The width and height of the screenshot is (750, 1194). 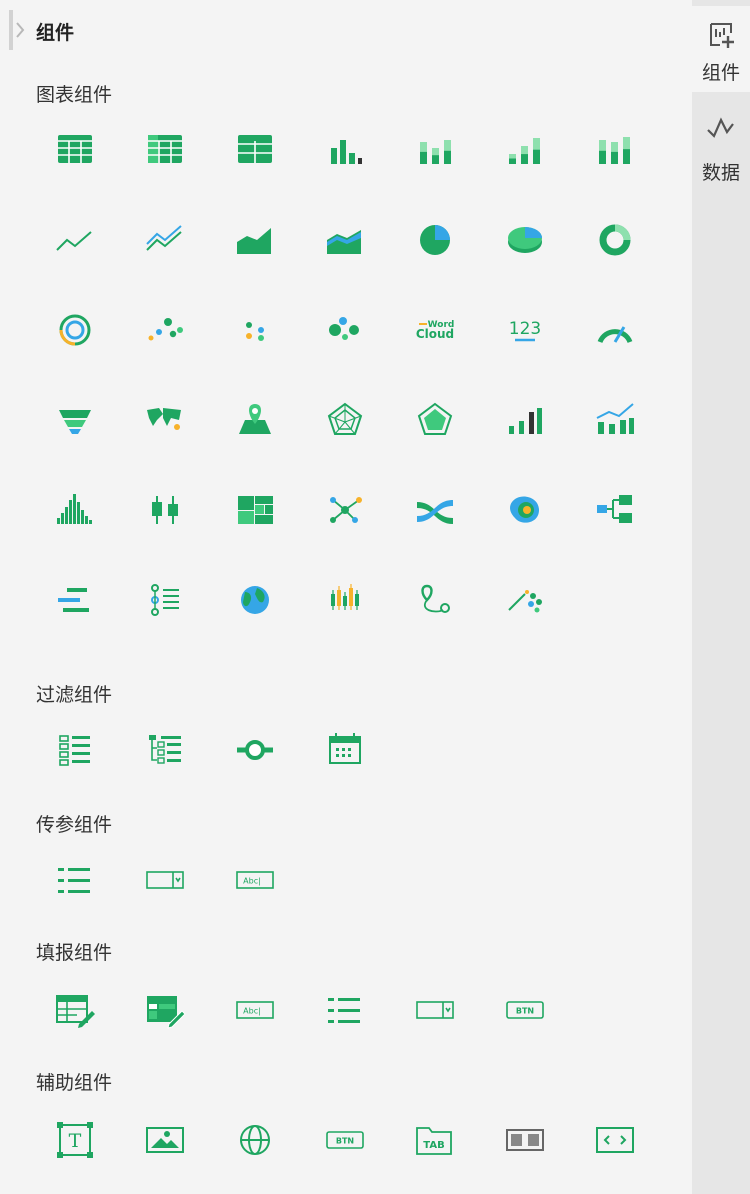 What do you see at coordinates (435, 1010) in the screenshot?
I see `fill-dropdown-icon` at bounding box center [435, 1010].